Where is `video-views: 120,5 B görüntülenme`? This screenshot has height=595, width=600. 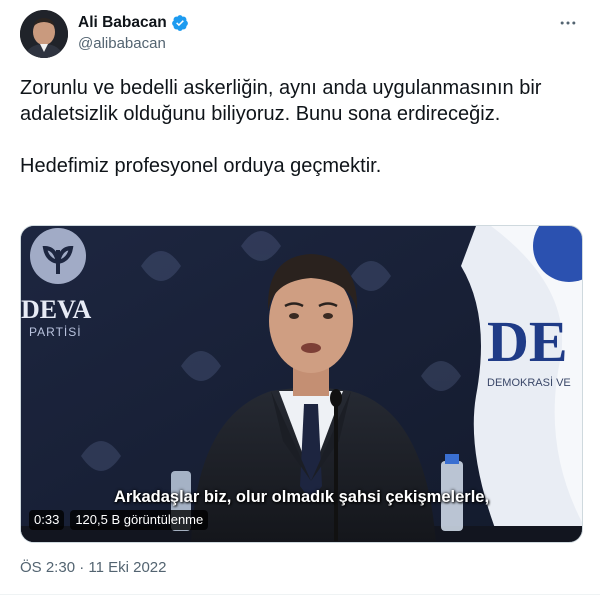
video-views: 120,5 B görüntülenme is located at coordinates (139, 520).